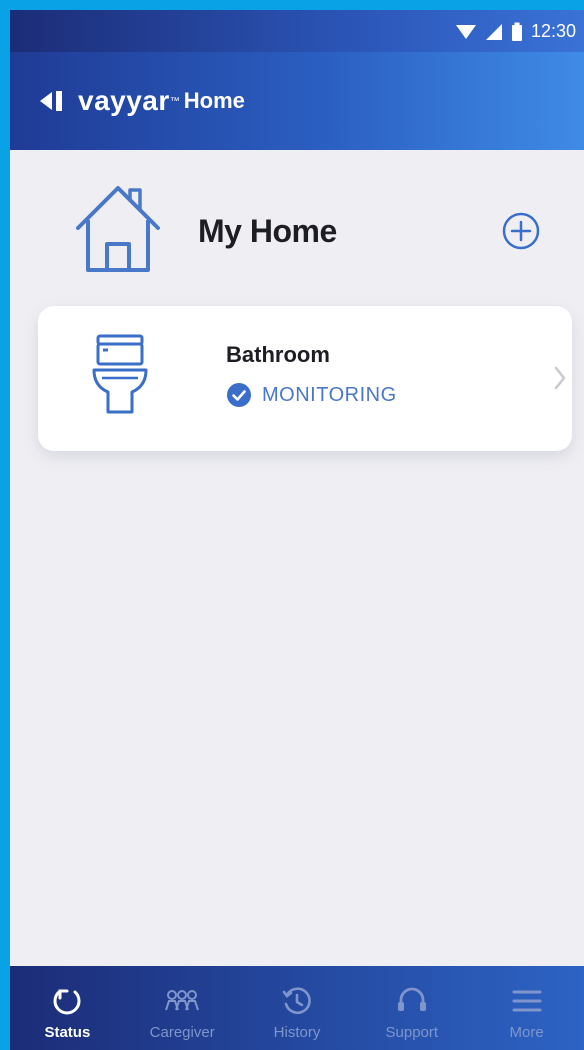 Image resolution: width=584 pixels, height=1050 pixels. I want to click on nav-caregiver: Caregiver, so click(182, 1008).